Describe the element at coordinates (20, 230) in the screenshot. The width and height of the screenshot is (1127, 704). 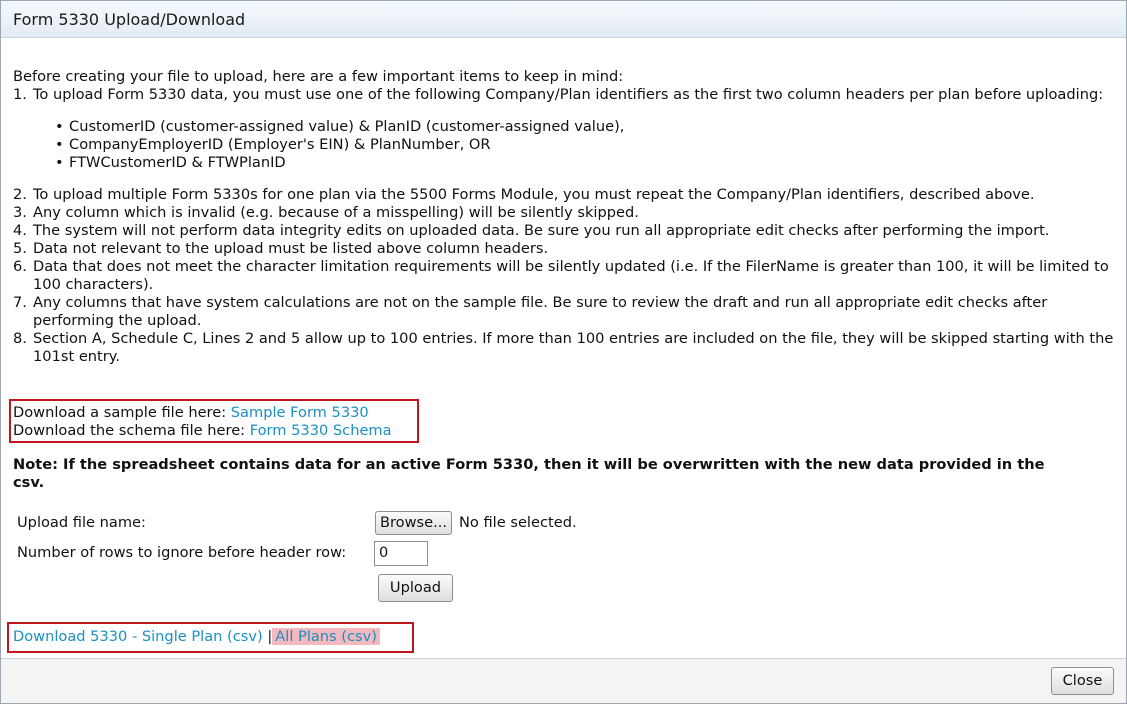
I see `item-number: 4.` at that location.